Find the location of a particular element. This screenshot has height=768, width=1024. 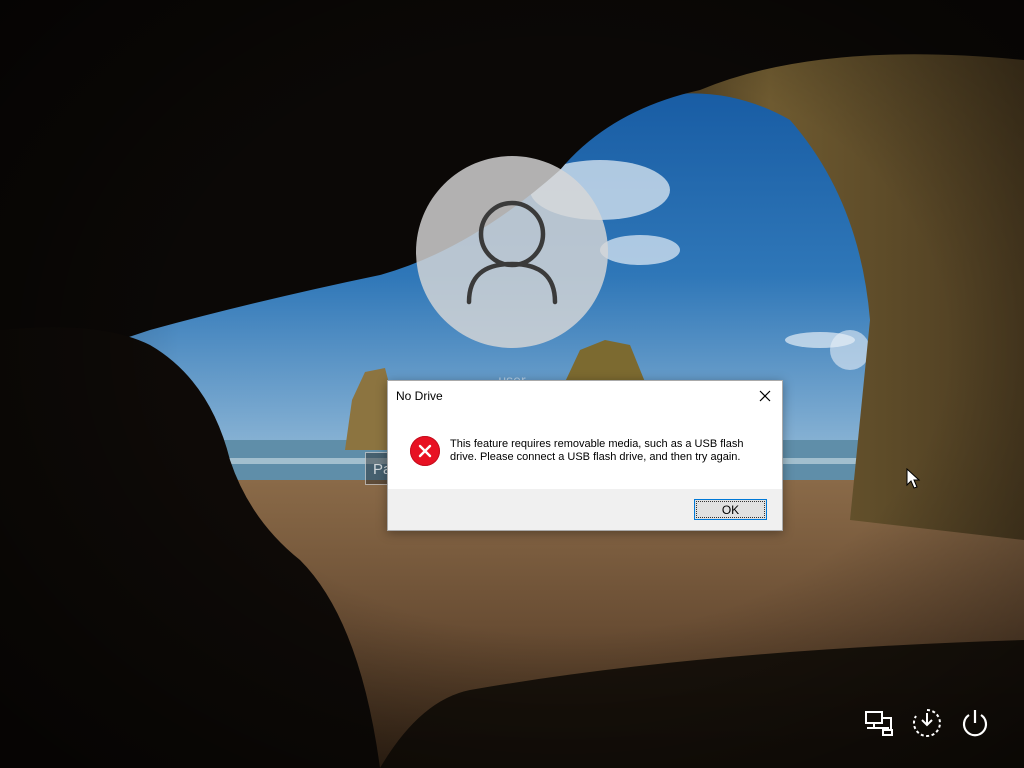

network-button is located at coordinates (879, 723).